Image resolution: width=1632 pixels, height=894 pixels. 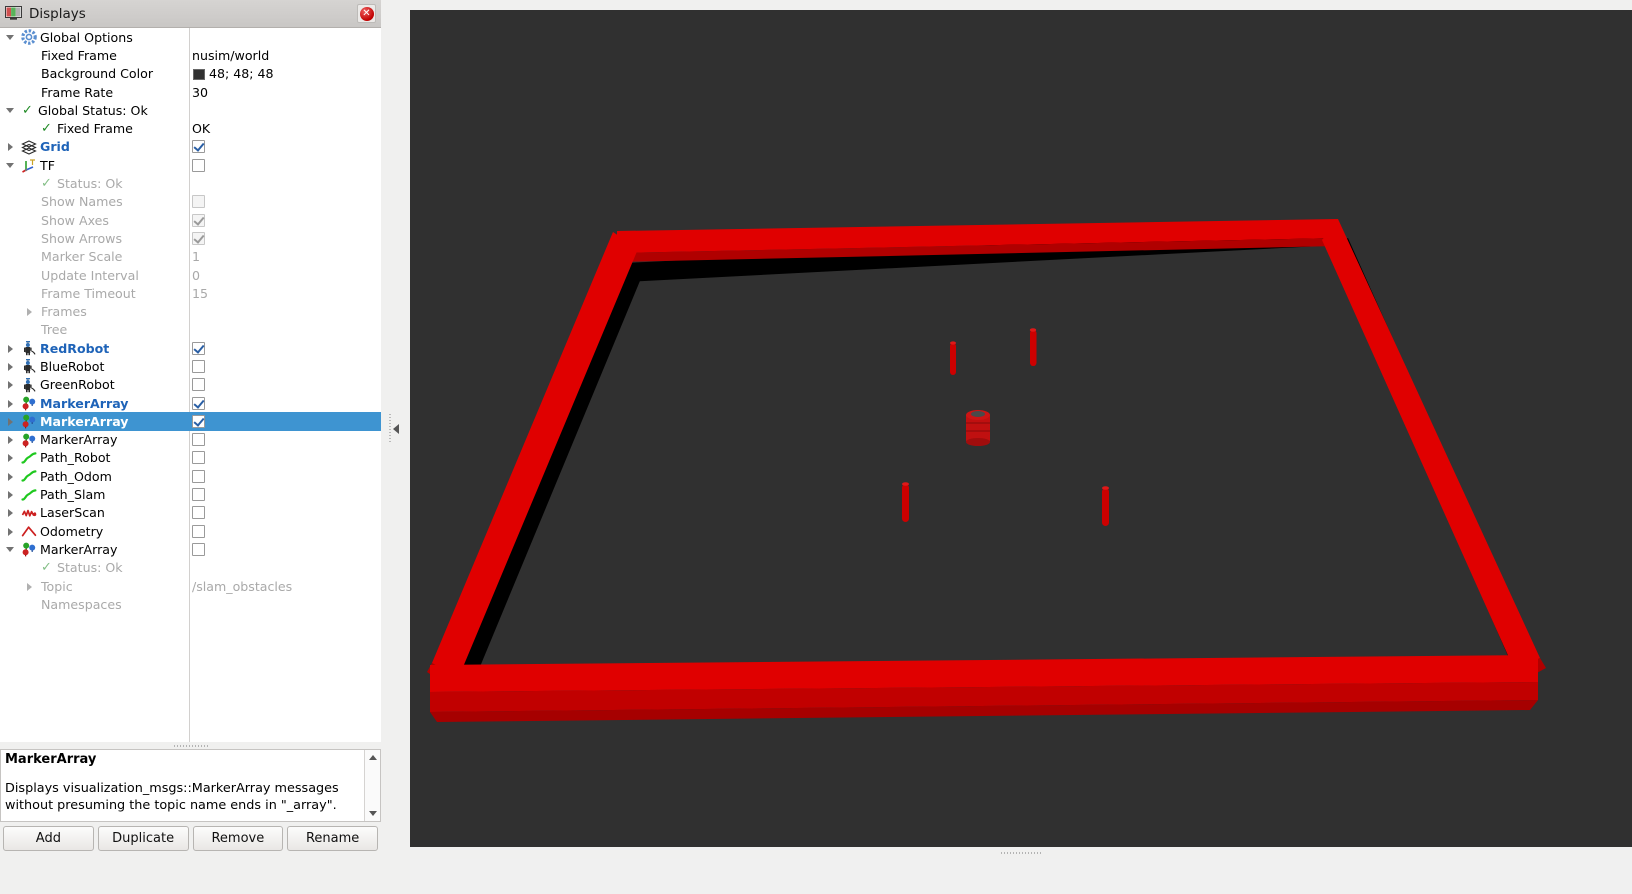 What do you see at coordinates (190, 348) in the screenshot?
I see `tree-row: RedRobot` at bounding box center [190, 348].